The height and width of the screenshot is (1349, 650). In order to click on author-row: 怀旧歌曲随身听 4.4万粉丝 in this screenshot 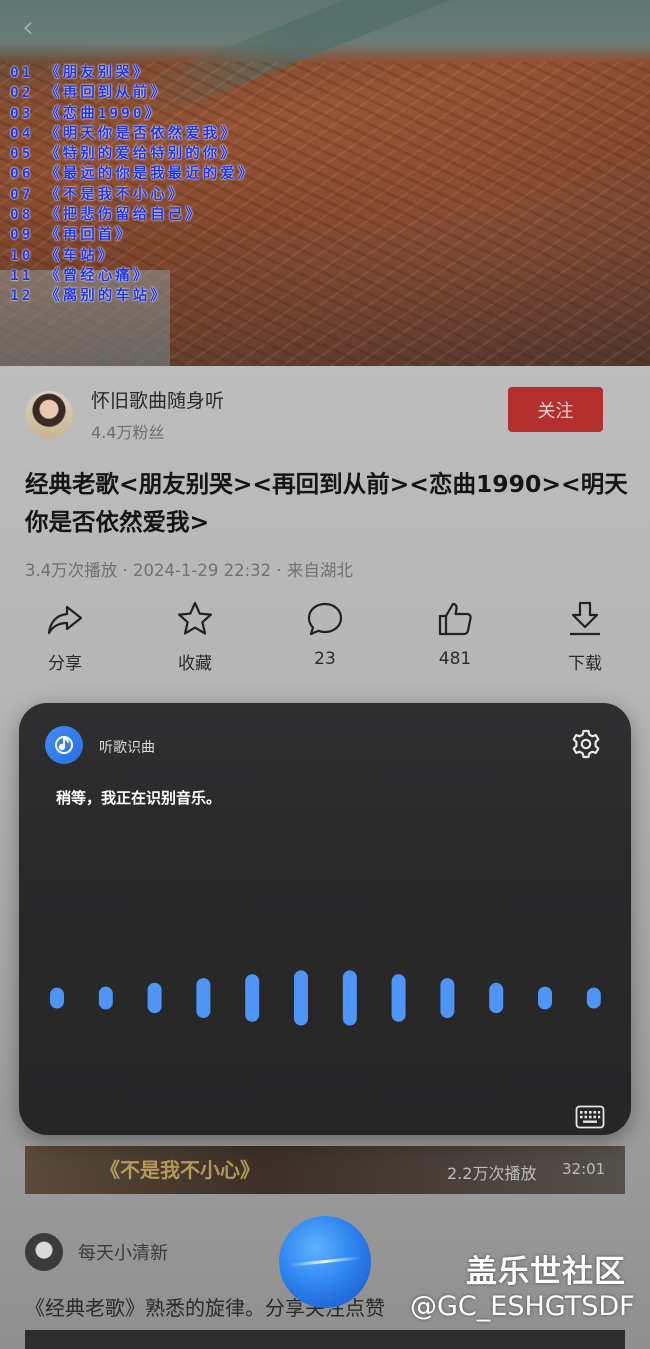, I will do `click(124, 414)`.